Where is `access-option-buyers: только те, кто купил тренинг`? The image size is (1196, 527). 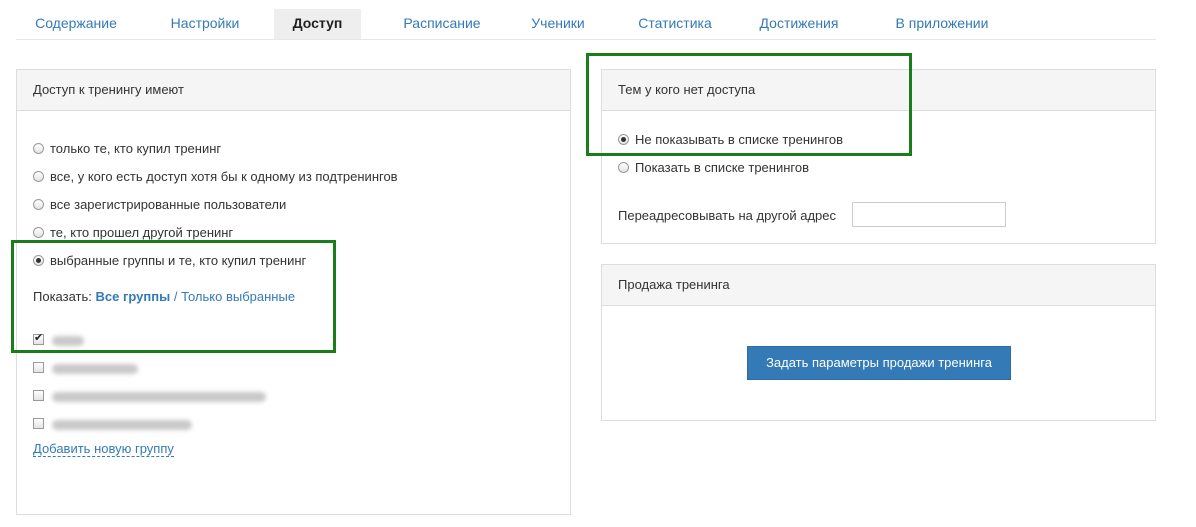 access-option-buyers: только те, кто купил тренинг is located at coordinates (127, 148).